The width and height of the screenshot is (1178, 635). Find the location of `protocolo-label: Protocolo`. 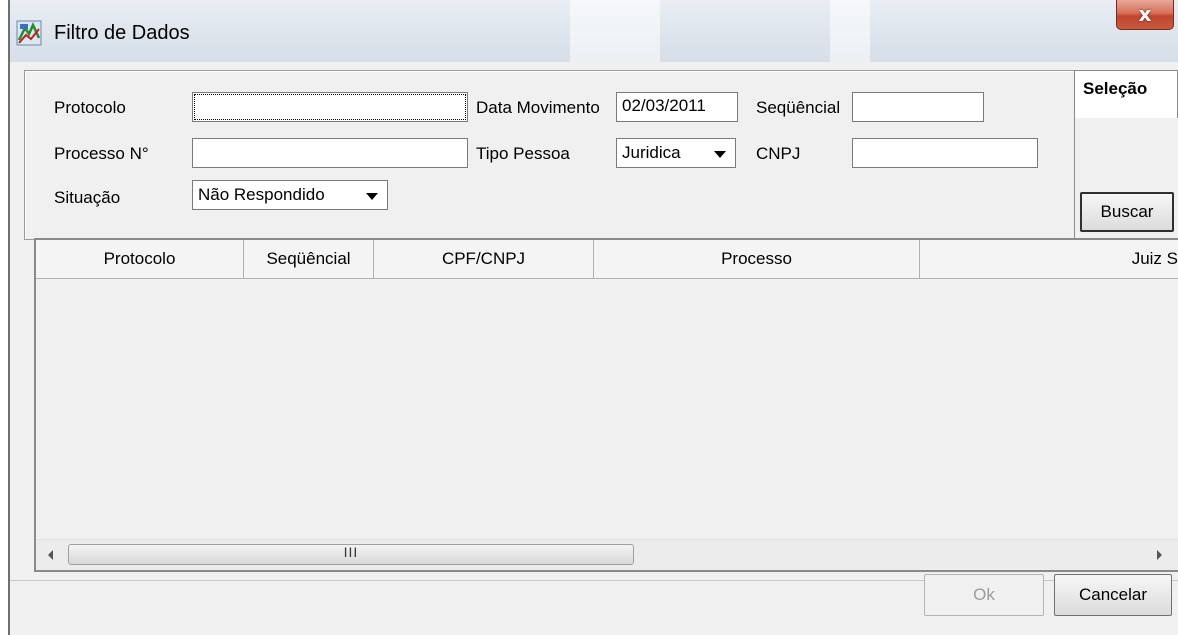

protocolo-label: Protocolo is located at coordinates (90, 107).